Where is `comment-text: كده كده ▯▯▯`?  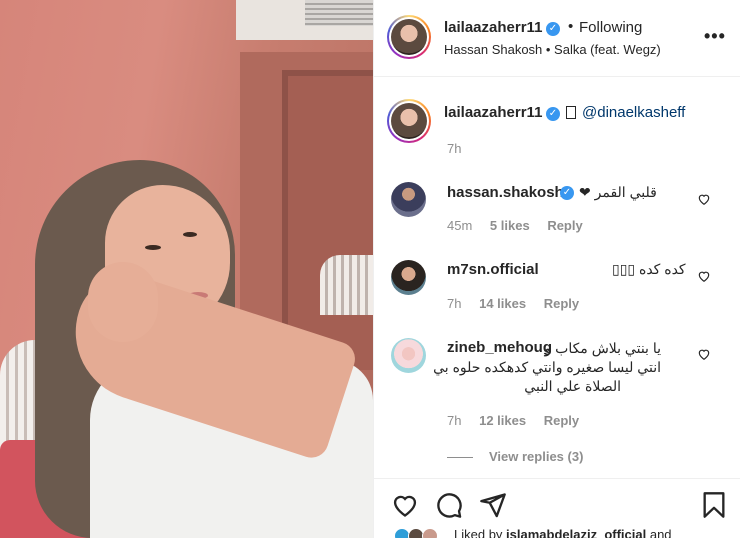 comment-text: كده كده ▯▯▯ is located at coordinates (649, 269).